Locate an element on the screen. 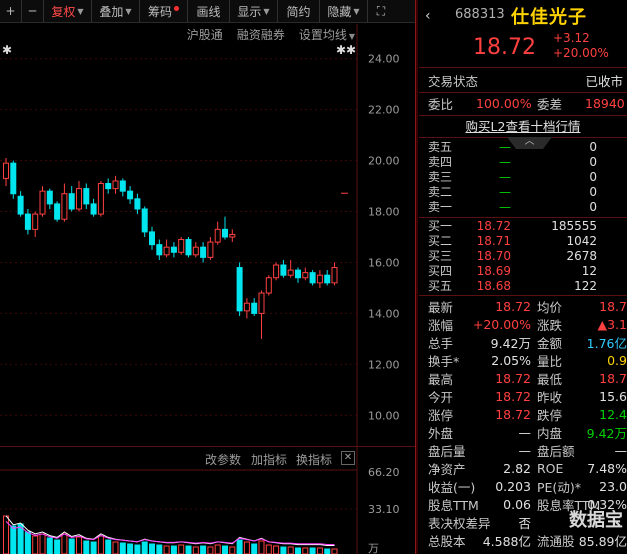 This screenshot has width=627, height=554. stat-value: 18.72 is located at coordinates (513, 378).